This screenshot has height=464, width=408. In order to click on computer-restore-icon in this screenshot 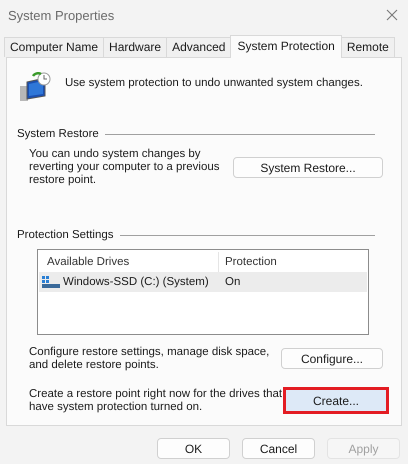, I will do `click(35, 87)`.